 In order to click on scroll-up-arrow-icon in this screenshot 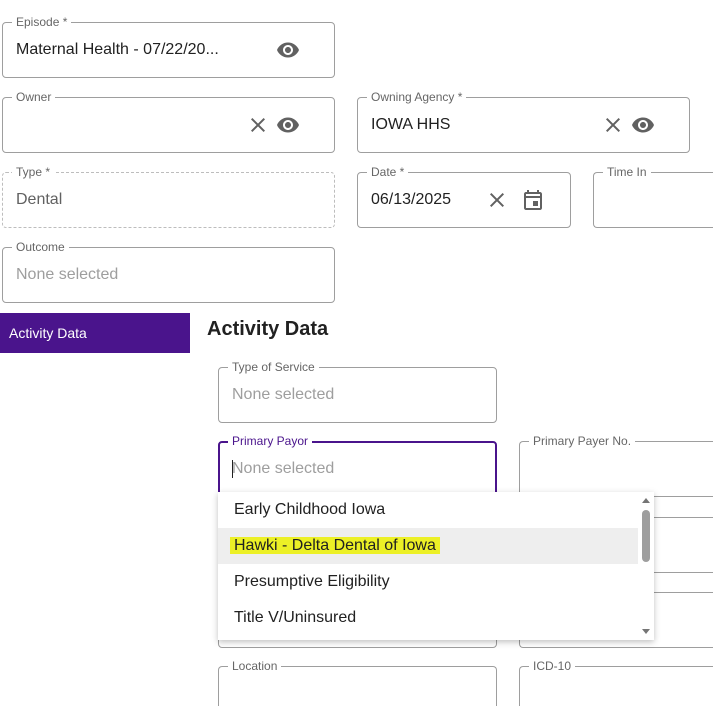, I will do `click(646, 500)`.